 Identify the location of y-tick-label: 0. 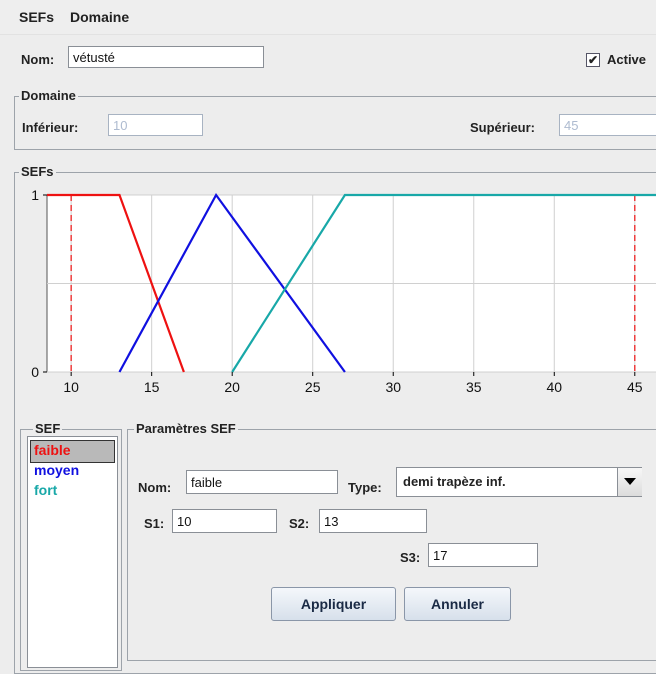
(35, 372).